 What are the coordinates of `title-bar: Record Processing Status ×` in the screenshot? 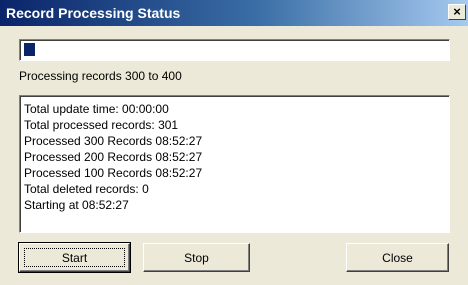 It's located at (234, 13).